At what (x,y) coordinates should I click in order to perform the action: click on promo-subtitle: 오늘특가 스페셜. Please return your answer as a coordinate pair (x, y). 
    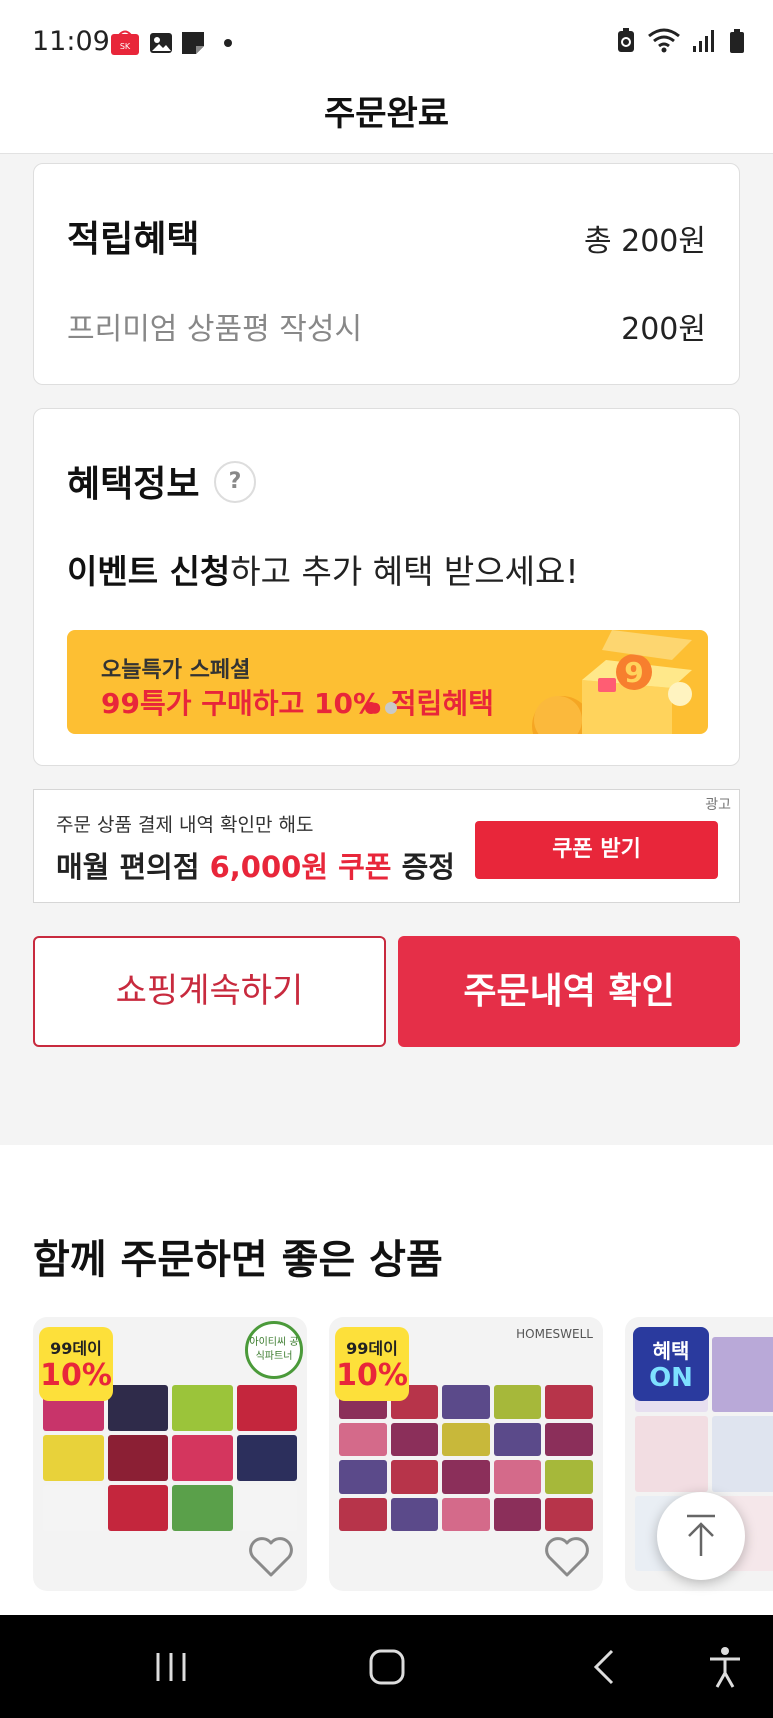
    Looking at the image, I should click on (176, 670).